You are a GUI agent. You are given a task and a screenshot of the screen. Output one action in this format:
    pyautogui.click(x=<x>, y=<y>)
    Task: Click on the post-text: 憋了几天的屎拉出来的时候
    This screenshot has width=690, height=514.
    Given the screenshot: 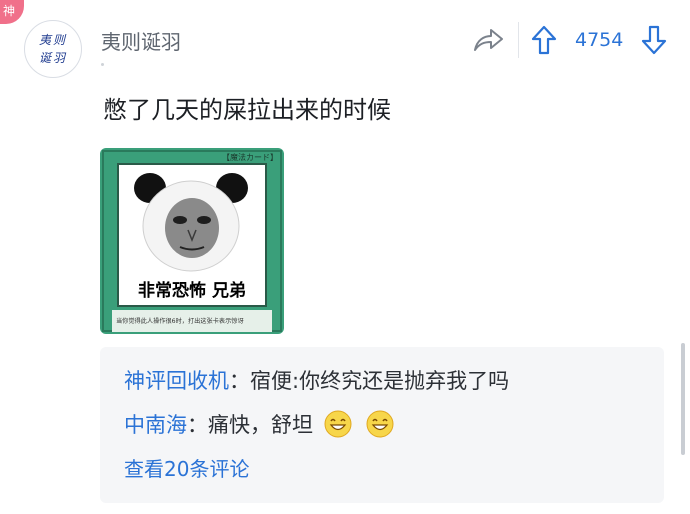 What is the action you would take?
    pyautogui.click(x=247, y=110)
    